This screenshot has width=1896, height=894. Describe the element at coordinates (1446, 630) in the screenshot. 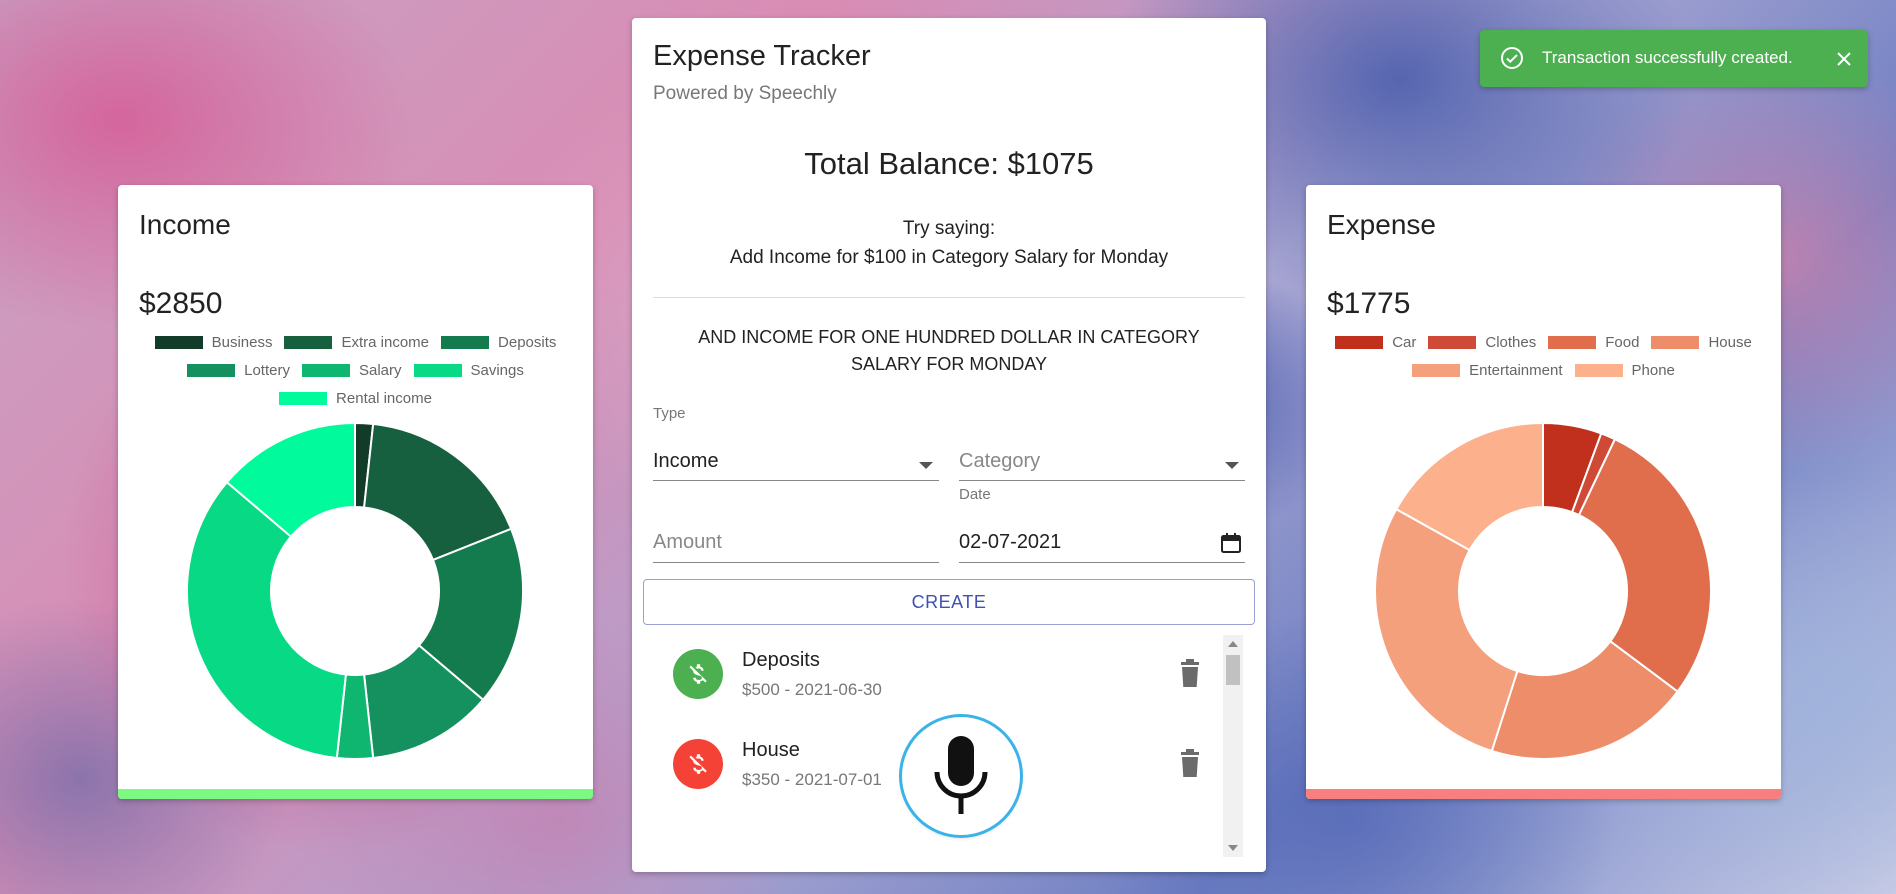

I see `expense-slice-entertainment` at that location.